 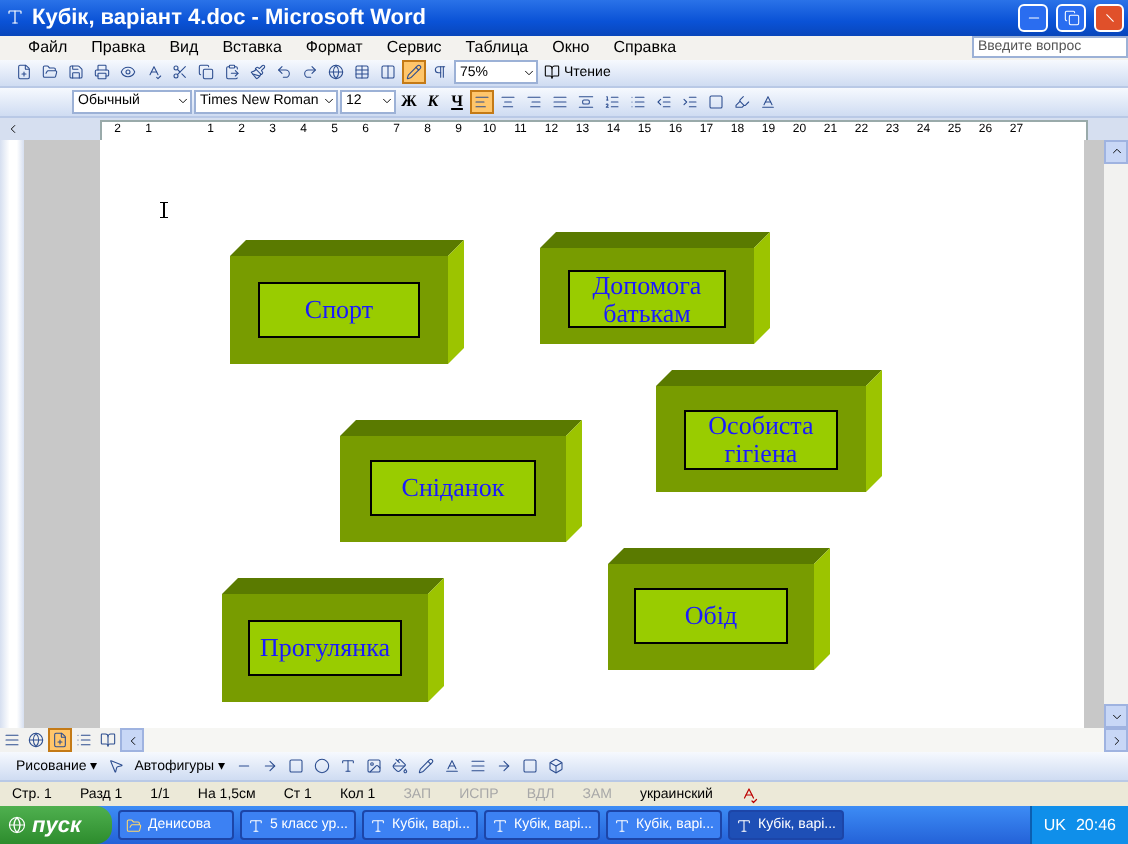 What do you see at coordinates (749, 794) in the screenshot?
I see `spelling-status-icon` at bounding box center [749, 794].